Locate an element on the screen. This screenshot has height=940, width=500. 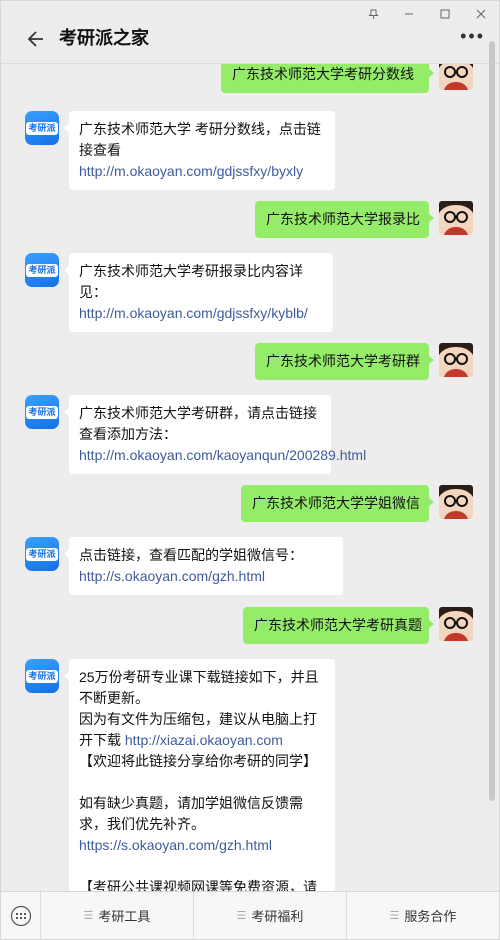
keyboard-toggle is located at coordinates (21, 916).